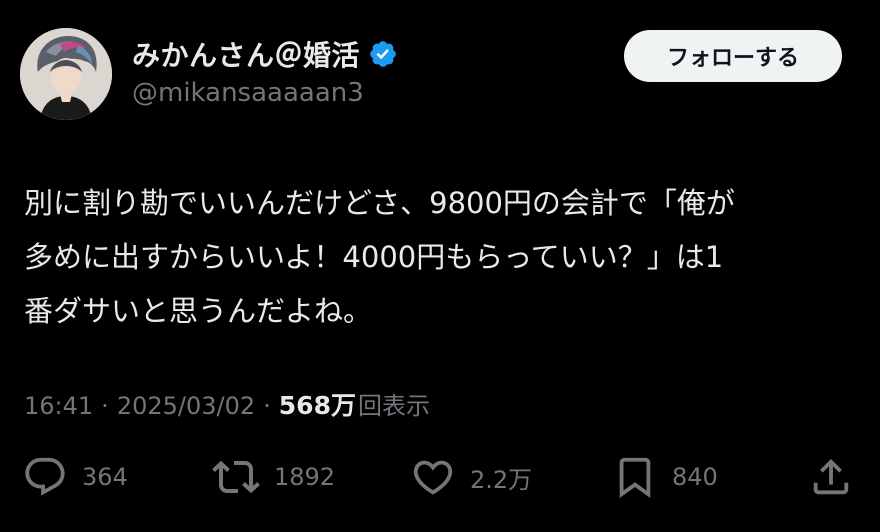  What do you see at coordinates (75, 477) in the screenshot?
I see `reply-button: 364` at bounding box center [75, 477].